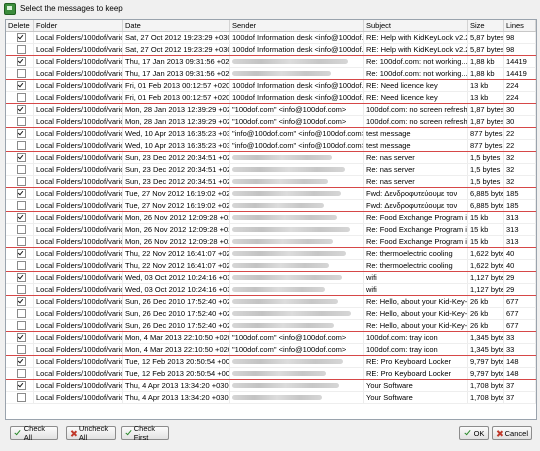  I want to click on sender-cell, so click(297, 169).